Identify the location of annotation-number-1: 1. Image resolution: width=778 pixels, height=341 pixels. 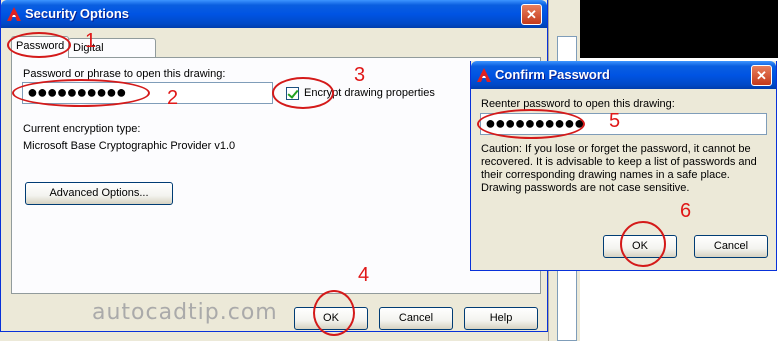
(91, 41).